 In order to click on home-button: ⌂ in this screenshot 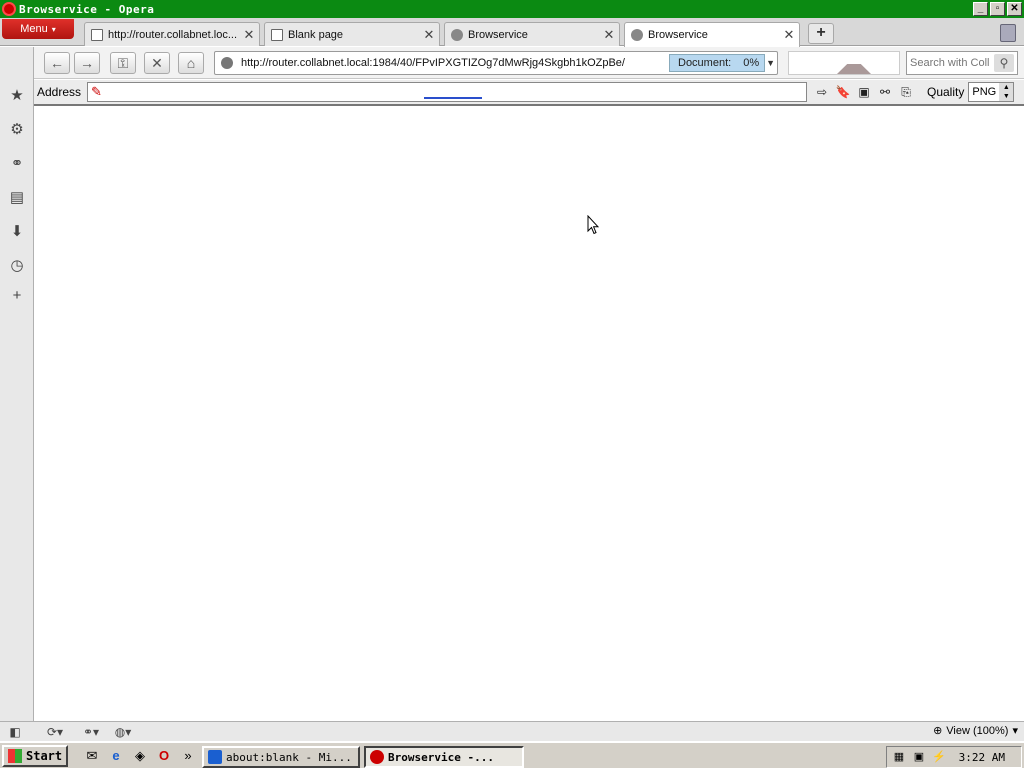, I will do `click(191, 63)`.